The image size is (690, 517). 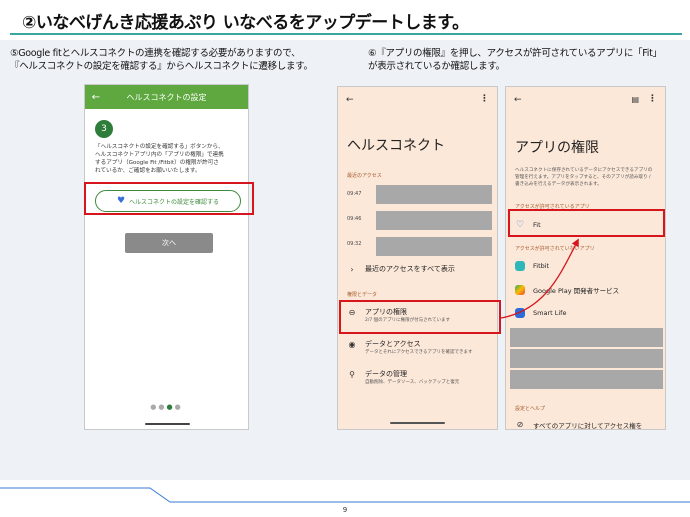 I want to click on page-number: 9, so click(x=345, y=510).